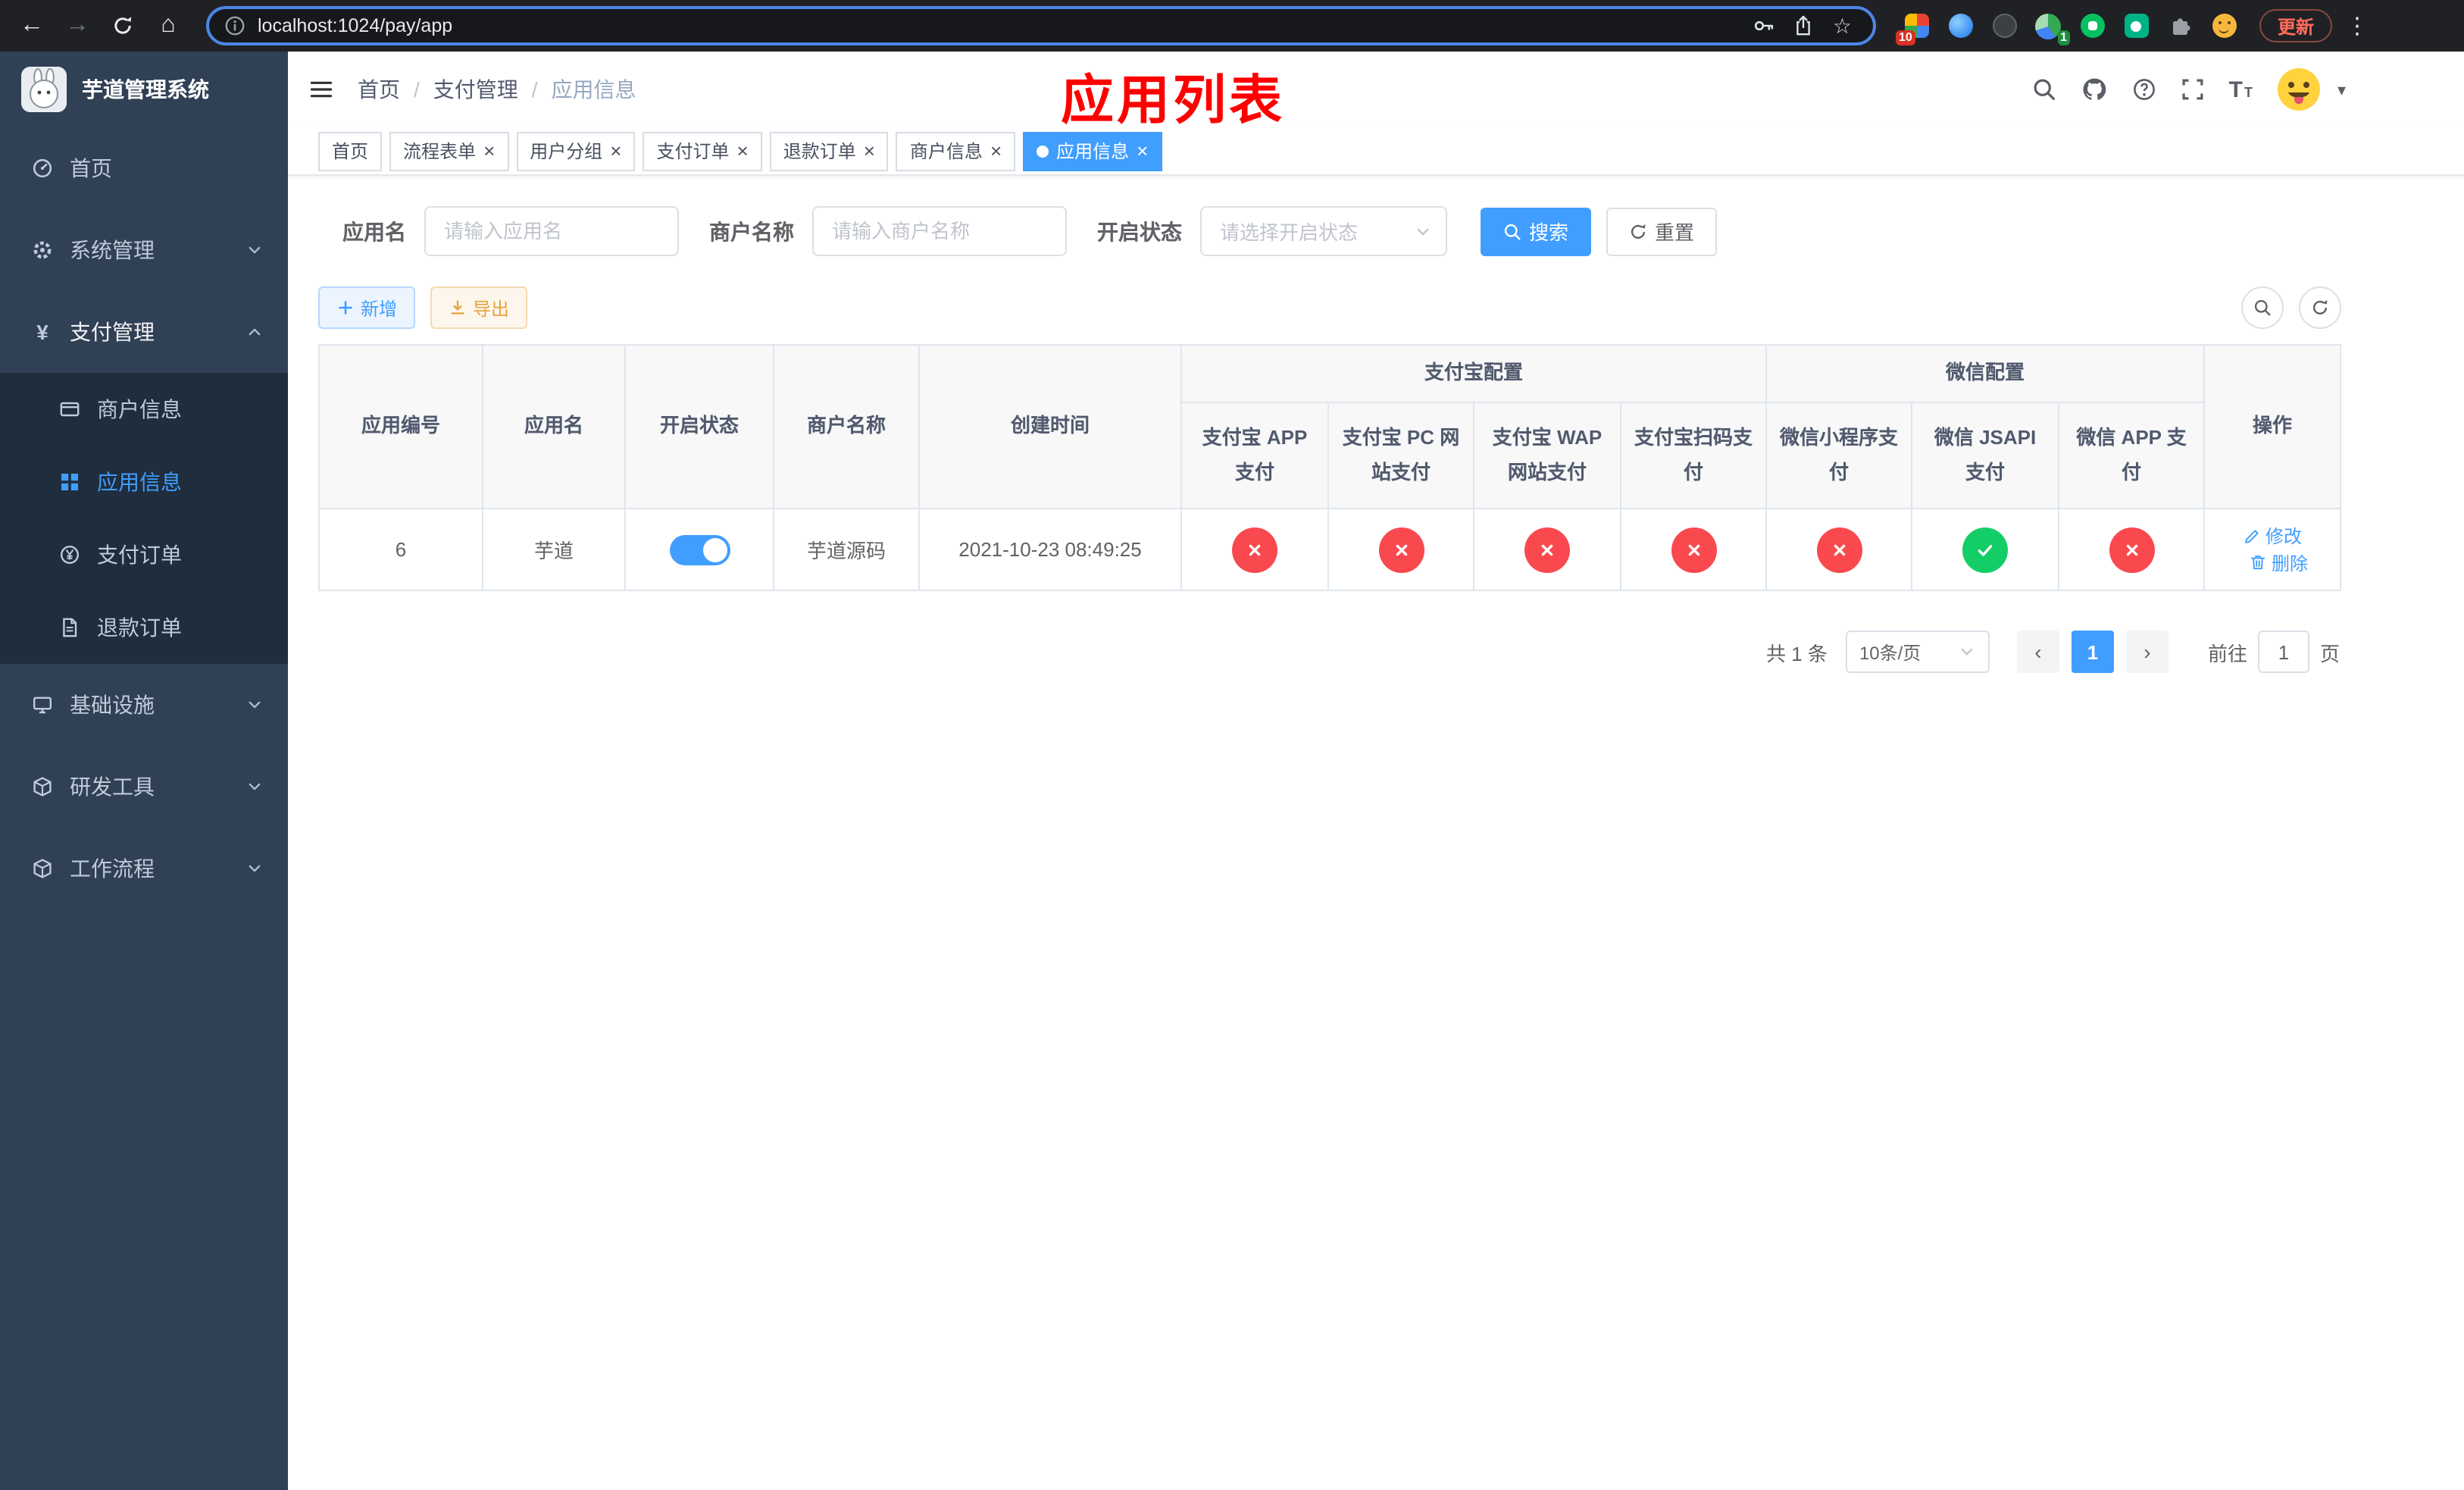 The height and width of the screenshot is (1490, 2464). I want to click on col-wechat-mini: 微信小程序支付, so click(1839, 455).